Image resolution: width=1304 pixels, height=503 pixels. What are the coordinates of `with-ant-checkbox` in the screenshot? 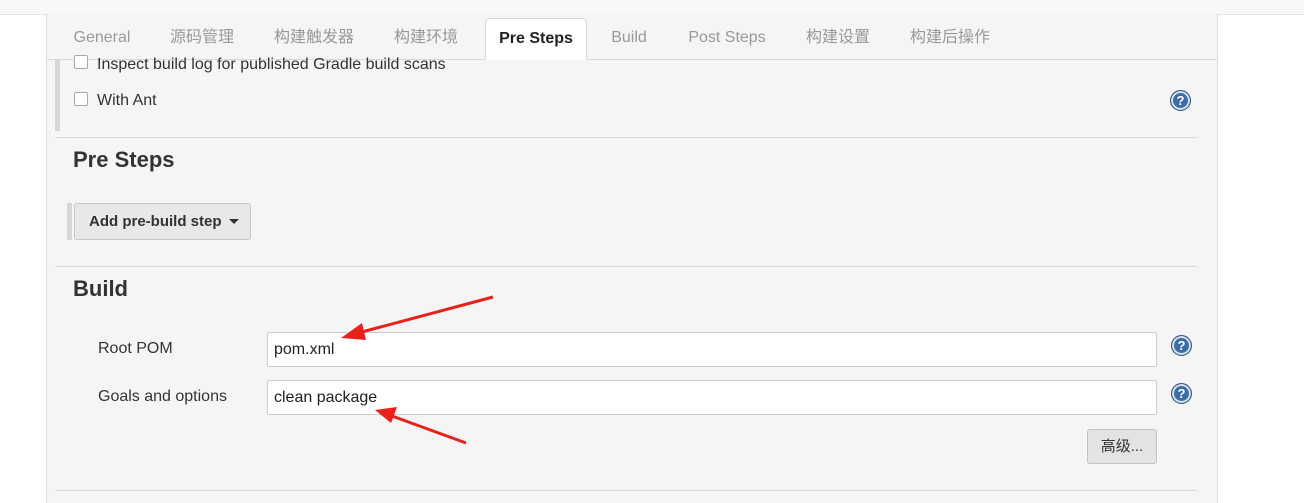 It's located at (81, 99).